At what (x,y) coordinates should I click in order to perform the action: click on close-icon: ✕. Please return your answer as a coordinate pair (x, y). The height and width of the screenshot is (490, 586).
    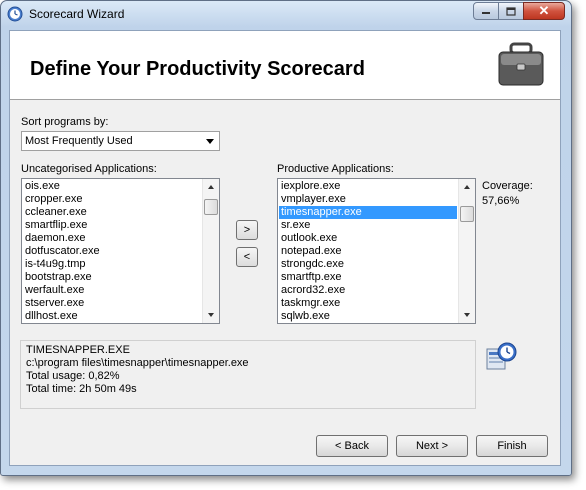
    Looking at the image, I should click on (544, 10).